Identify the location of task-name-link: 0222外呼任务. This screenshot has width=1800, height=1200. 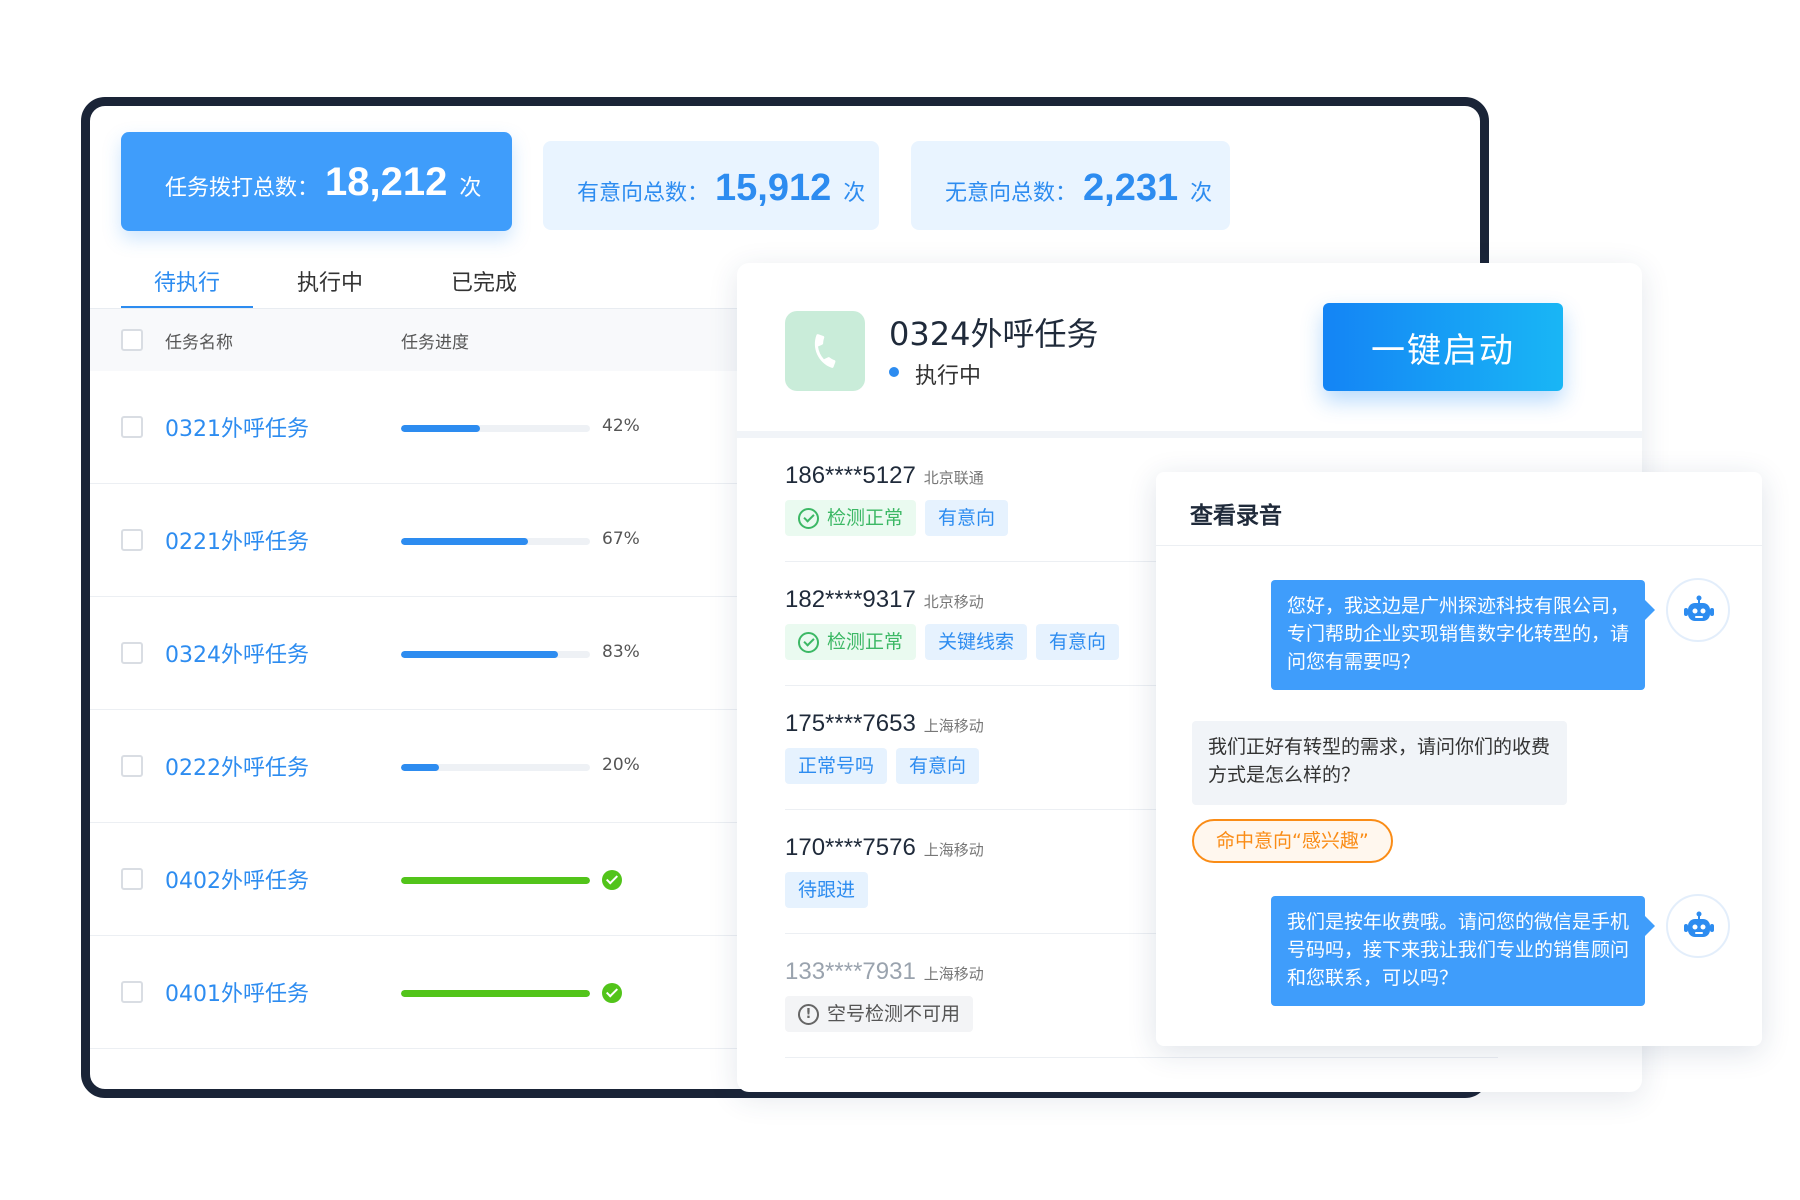
(237, 766).